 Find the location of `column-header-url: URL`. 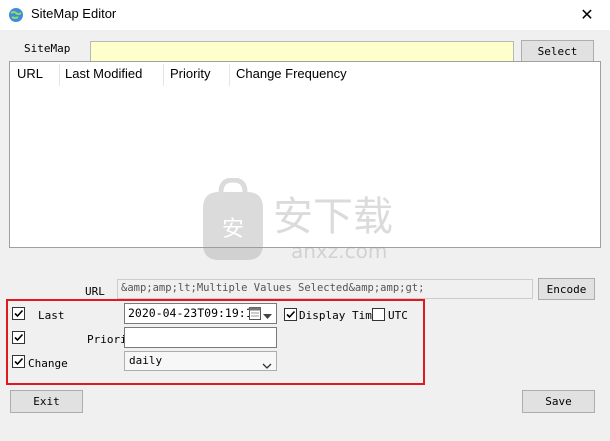

column-header-url: URL is located at coordinates (30, 73).